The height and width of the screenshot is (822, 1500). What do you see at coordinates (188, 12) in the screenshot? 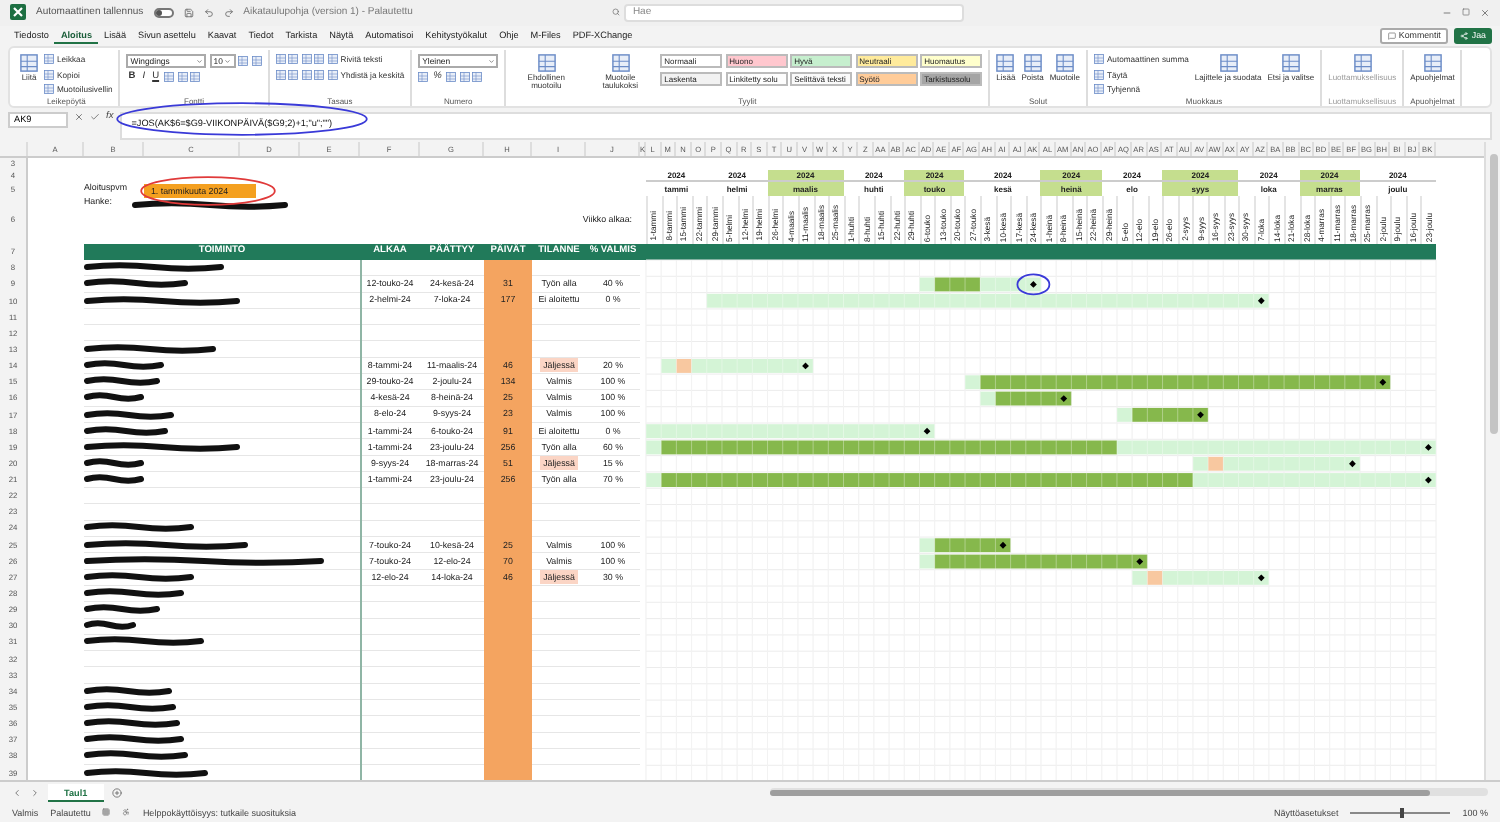
I see `save-icon` at bounding box center [188, 12].